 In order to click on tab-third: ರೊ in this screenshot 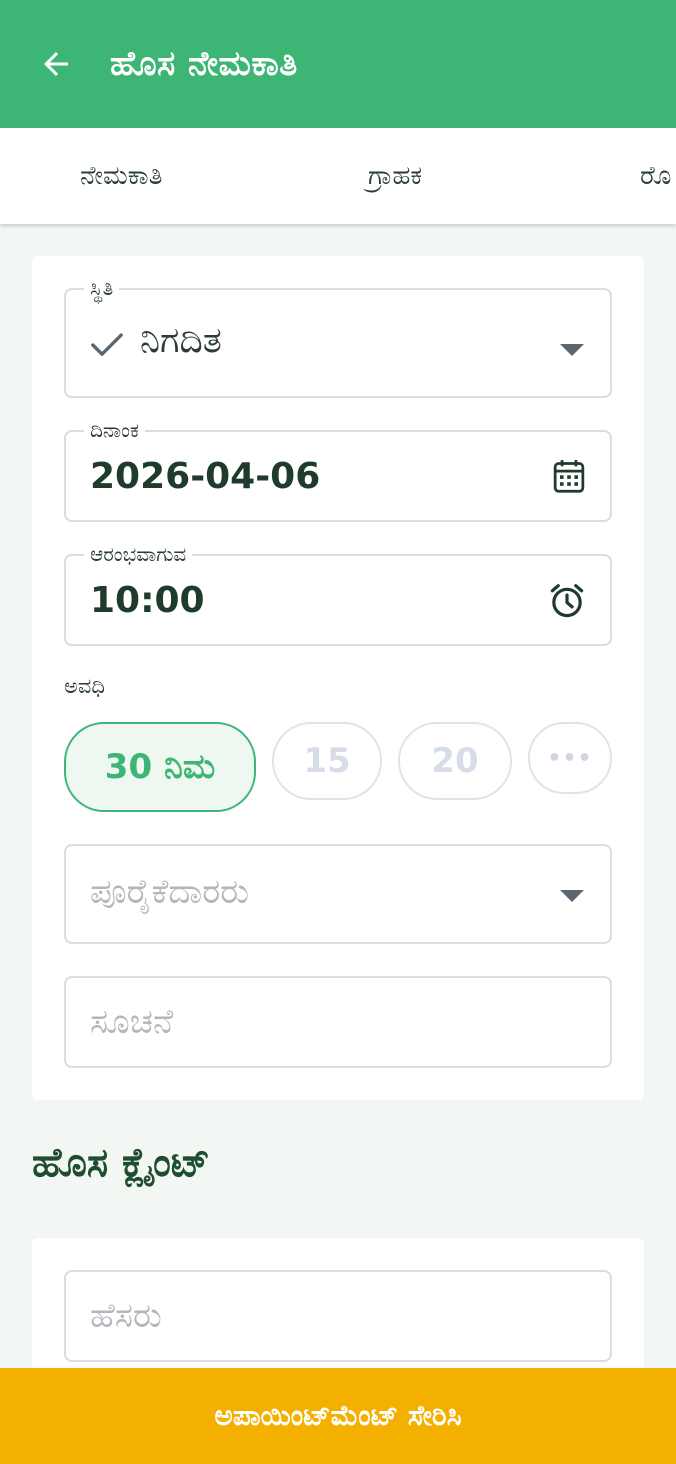, I will do `click(655, 176)`.